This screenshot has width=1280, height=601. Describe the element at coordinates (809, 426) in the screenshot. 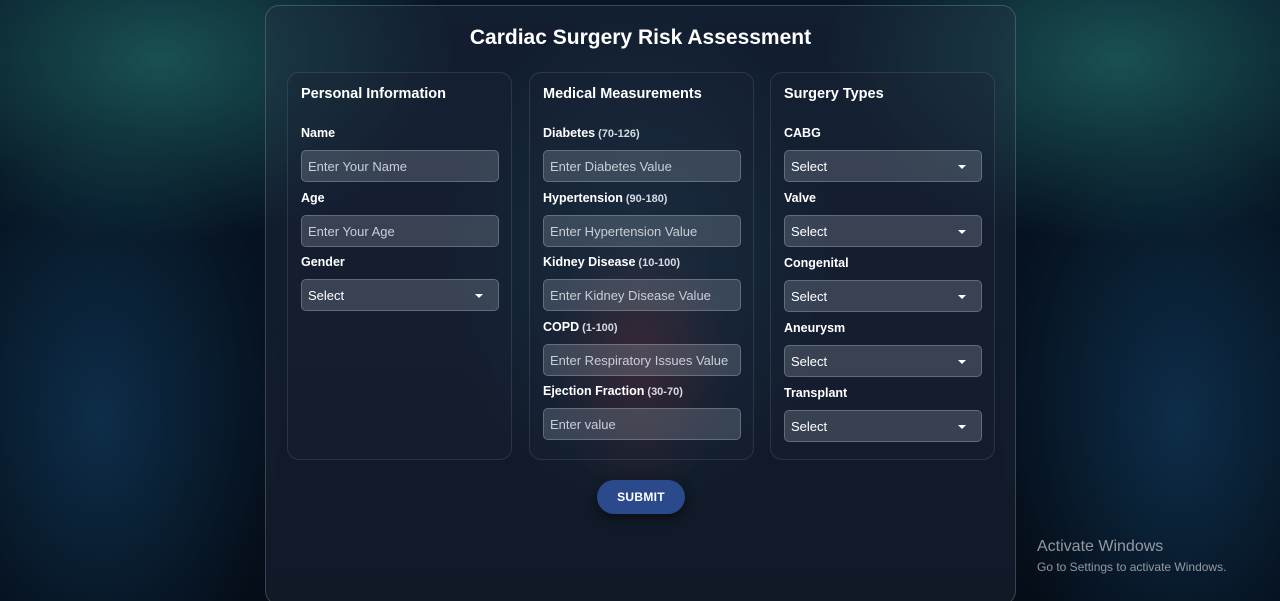

I see `transplant-select-value: Select` at that location.